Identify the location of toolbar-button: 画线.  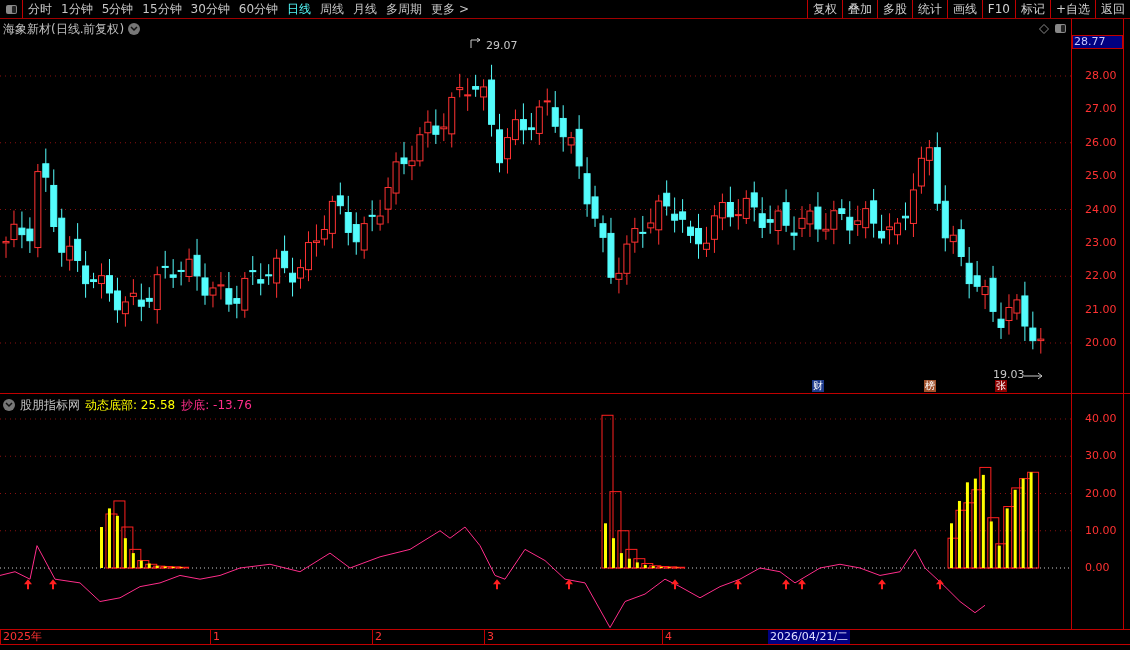
(964, 9).